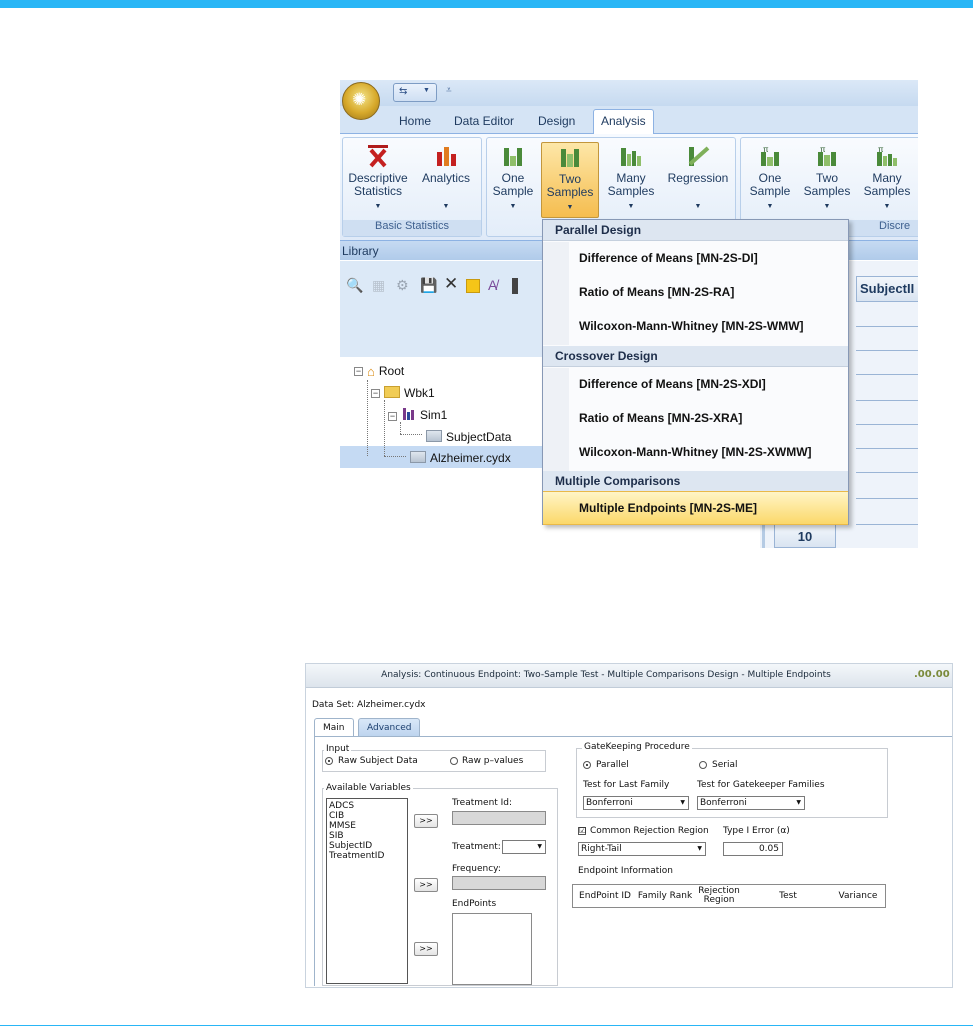 The image size is (973, 1028). I want to click on endpoints-list, so click(492, 949).